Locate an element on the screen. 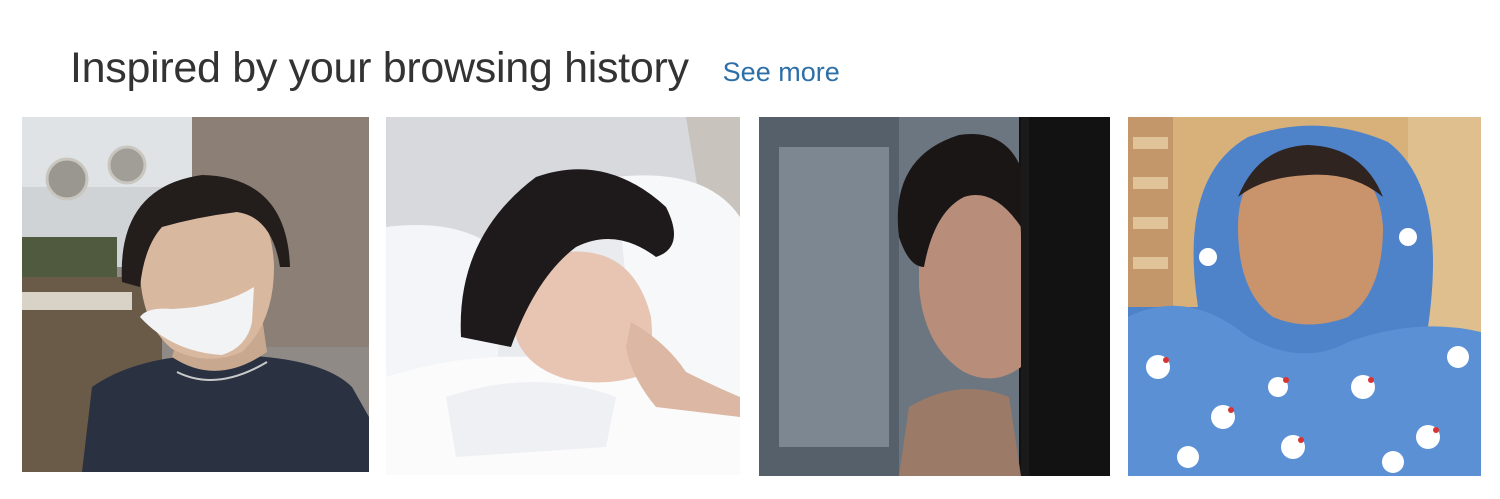 This screenshot has height=499, width=1500. section-title: Inspired by your browsing history is located at coordinates (379, 67).